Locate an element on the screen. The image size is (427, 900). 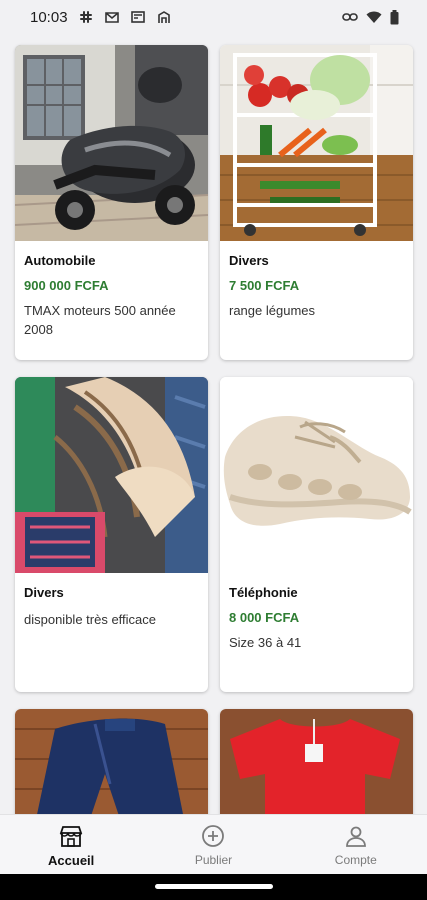
listing-price: 900 000 FCFA is located at coordinates (66, 285).